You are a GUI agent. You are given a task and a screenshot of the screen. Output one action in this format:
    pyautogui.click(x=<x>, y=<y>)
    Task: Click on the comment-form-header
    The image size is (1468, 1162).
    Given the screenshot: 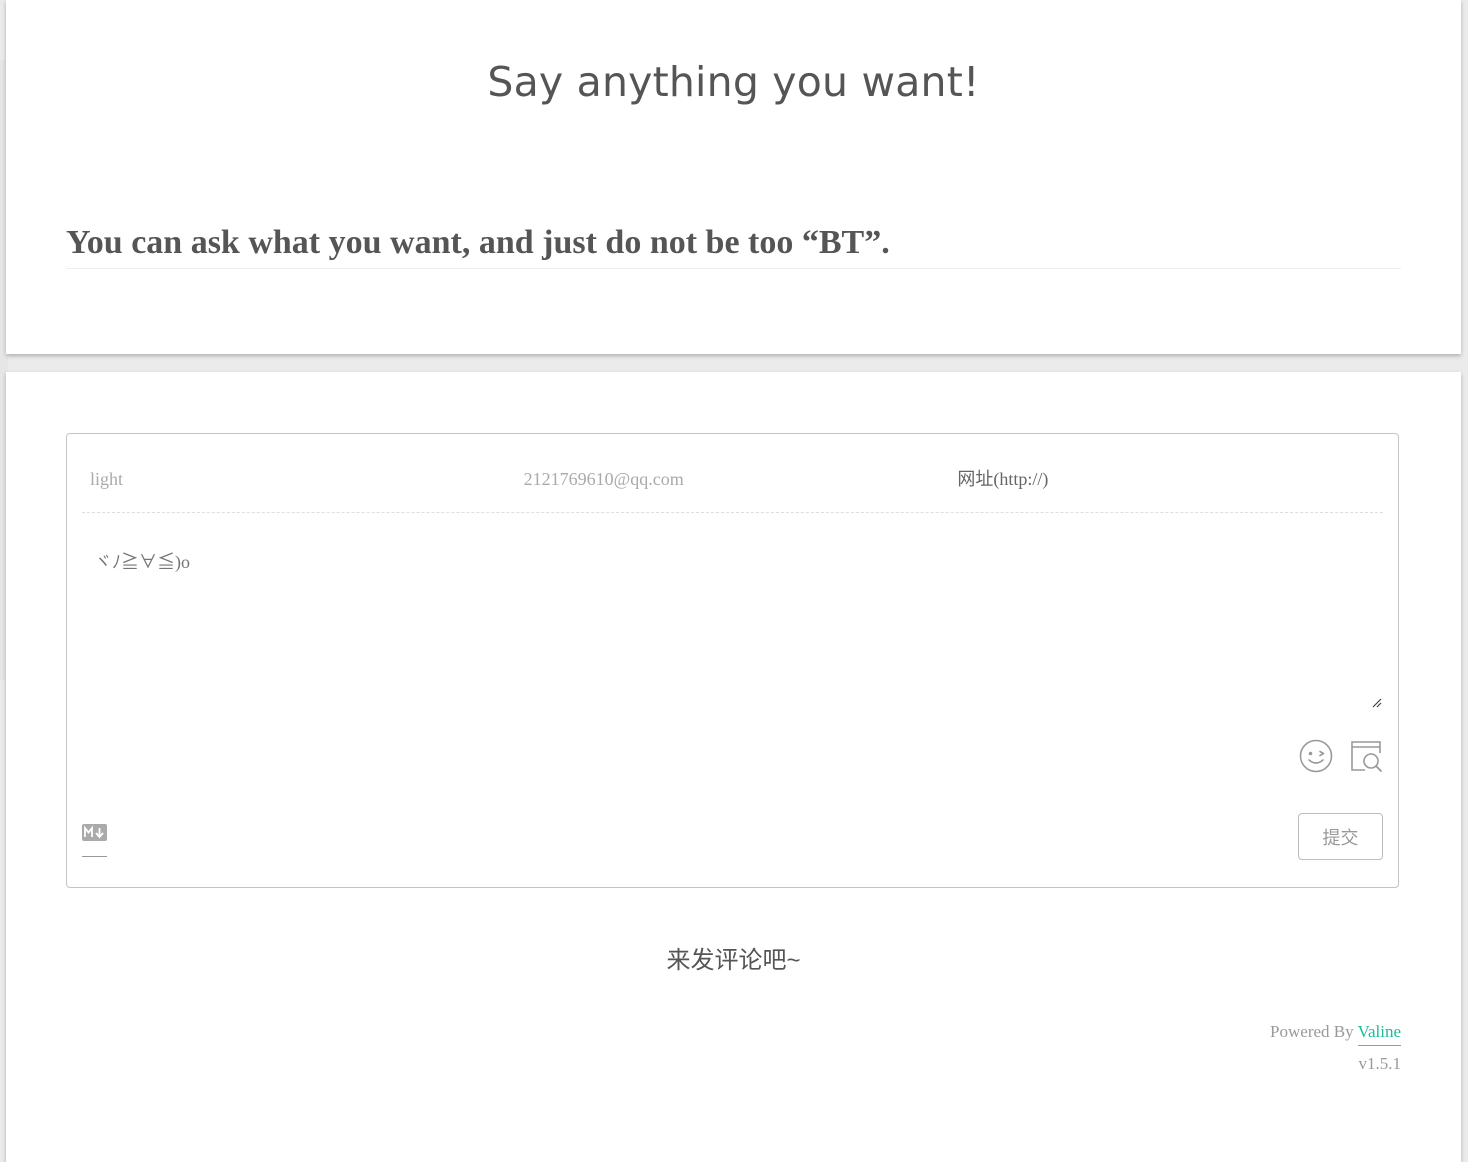 What is the action you would take?
    pyautogui.click(x=733, y=483)
    